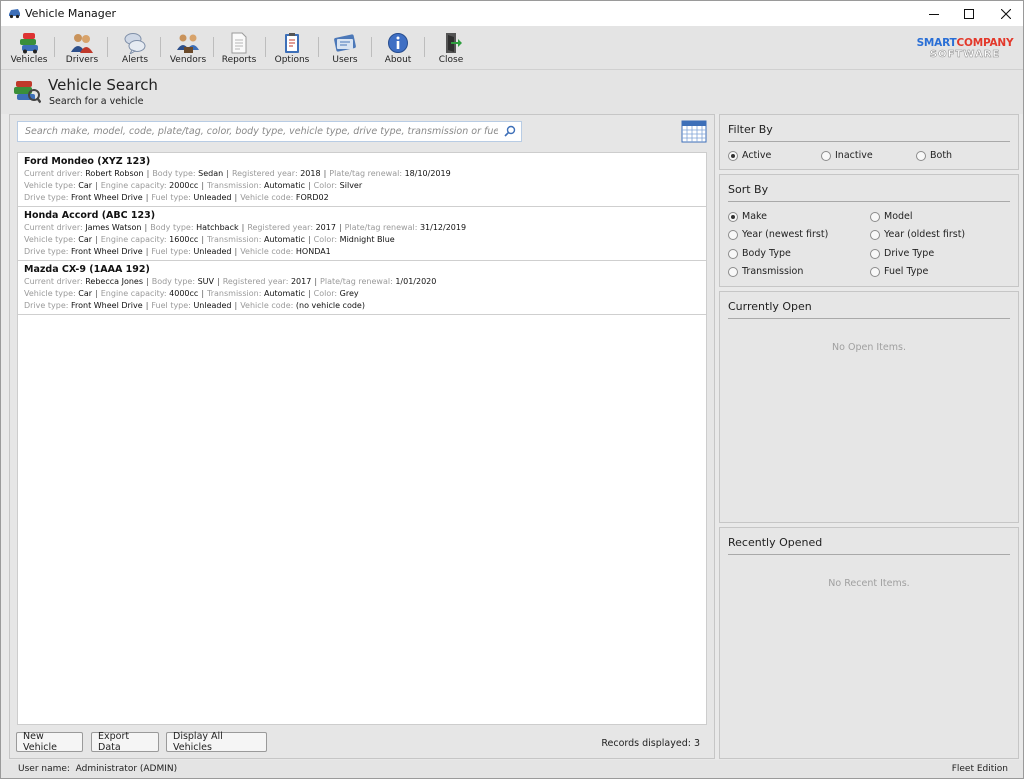 The width and height of the screenshot is (1024, 779). I want to click on toolbar-about-button: About, so click(398, 49).